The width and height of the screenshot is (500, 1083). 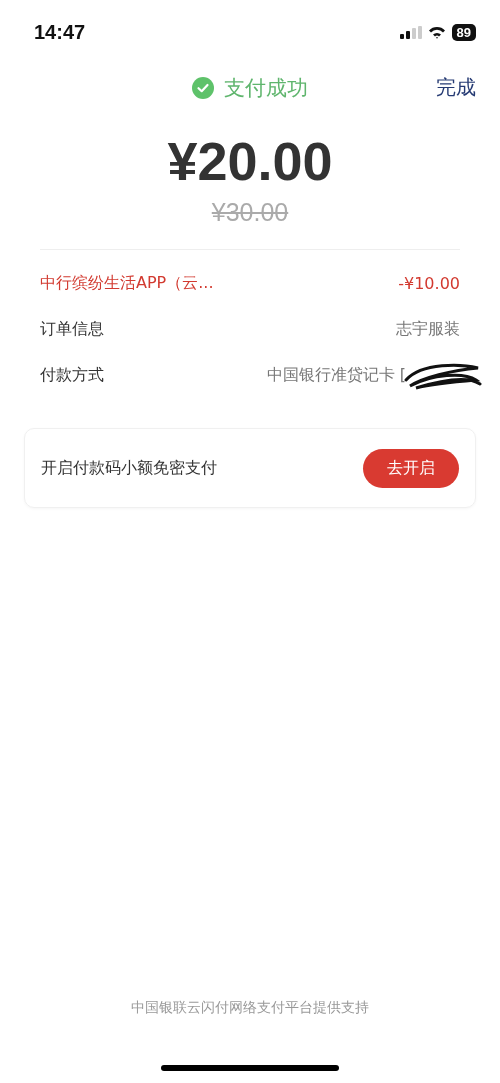 What do you see at coordinates (436, 32) in the screenshot?
I see `wifi-icon` at bounding box center [436, 32].